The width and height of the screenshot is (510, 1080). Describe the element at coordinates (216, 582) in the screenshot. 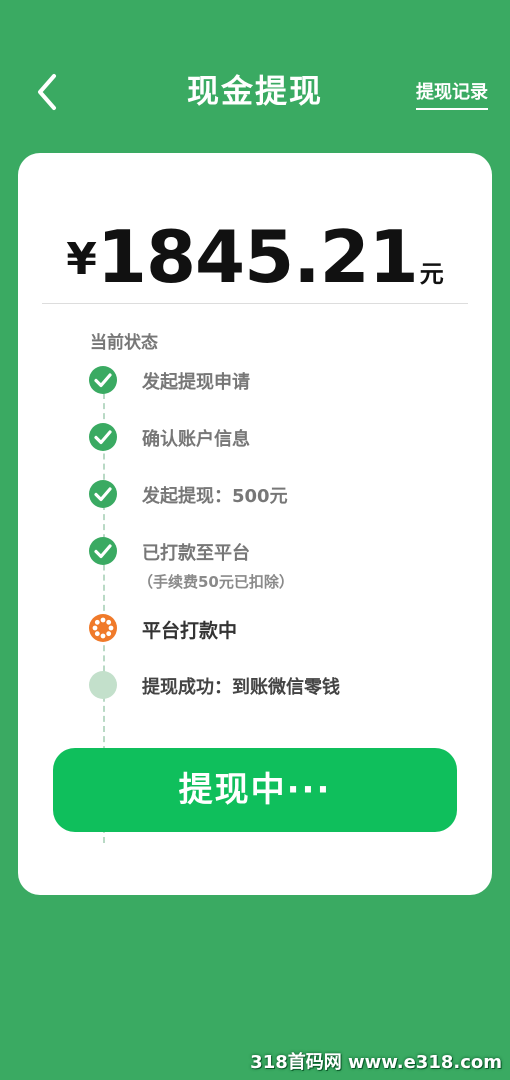

I see `step-sublabel: （手续费50元已扣除）` at that location.